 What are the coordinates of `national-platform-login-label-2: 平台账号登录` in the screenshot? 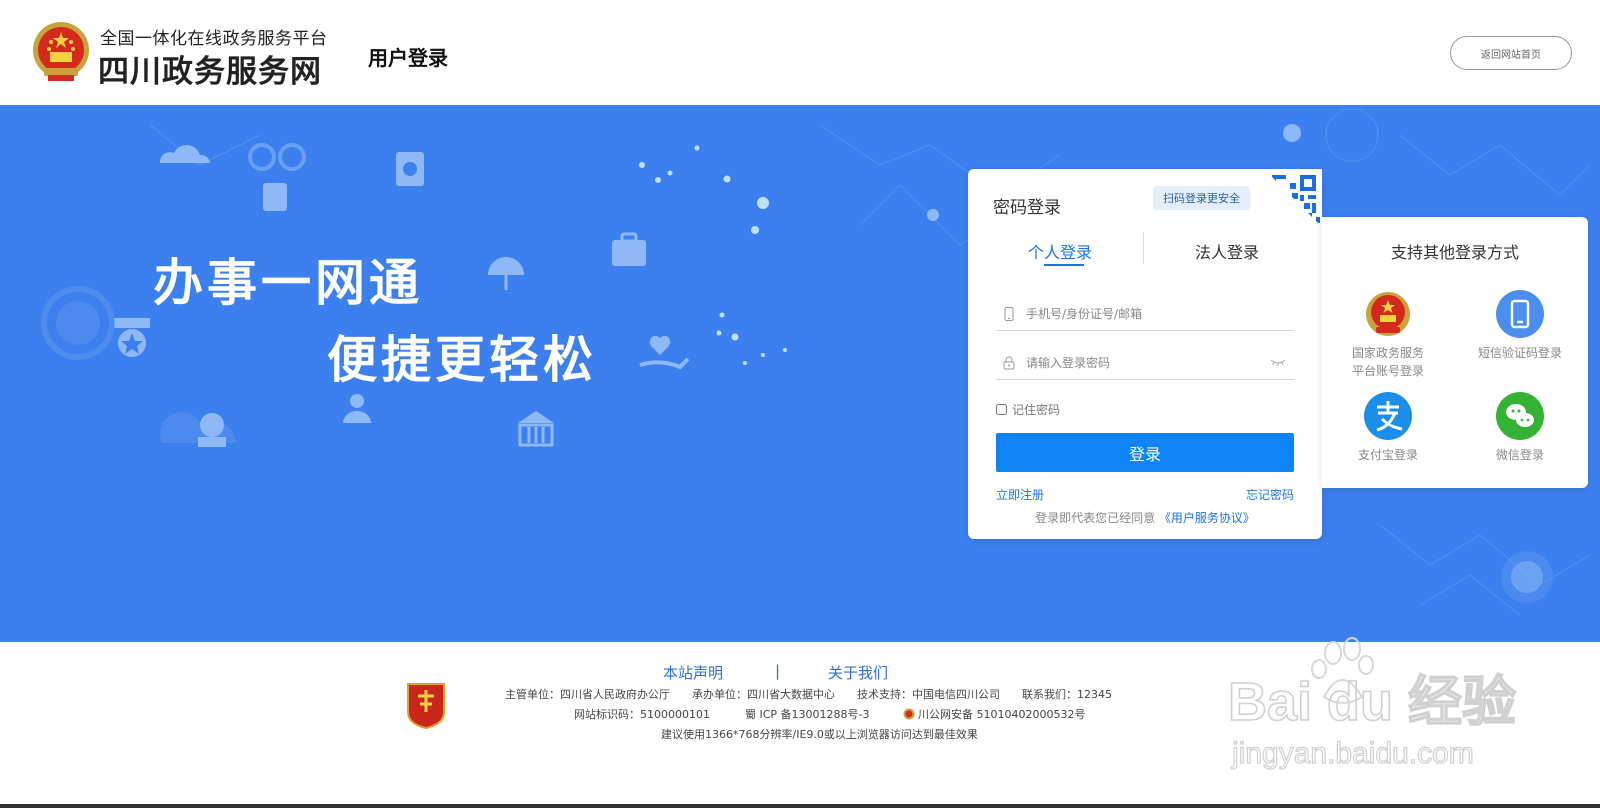 It's located at (1387, 371).